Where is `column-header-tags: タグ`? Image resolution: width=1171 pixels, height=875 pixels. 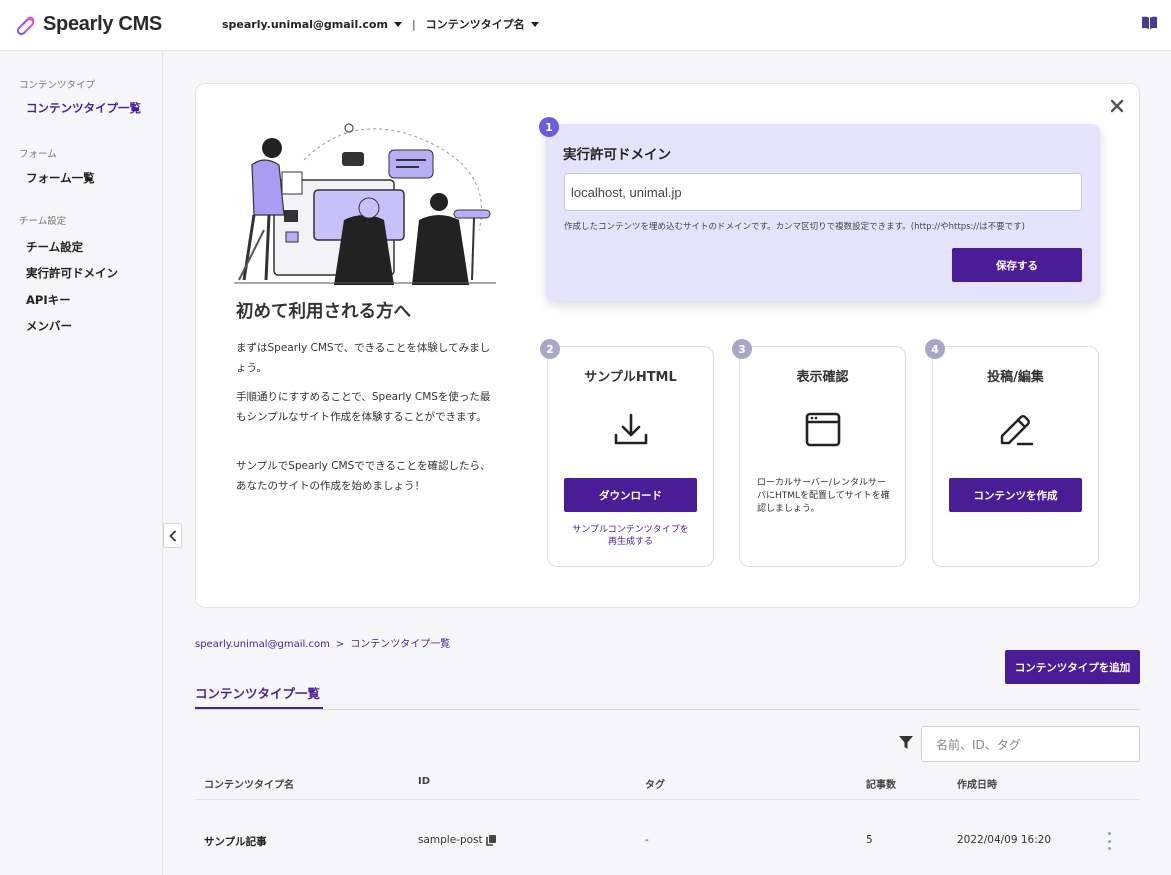
column-header-tags: タグ is located at coordinates (655, 783).